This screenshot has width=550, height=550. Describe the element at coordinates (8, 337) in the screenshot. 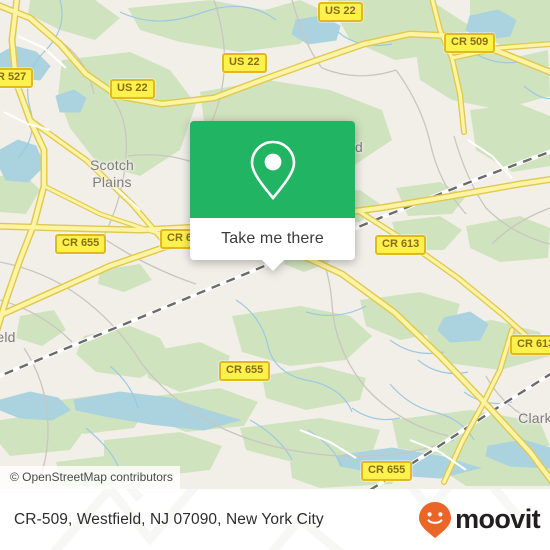

I see `place-label-westfield-clipped: eld` at that location.